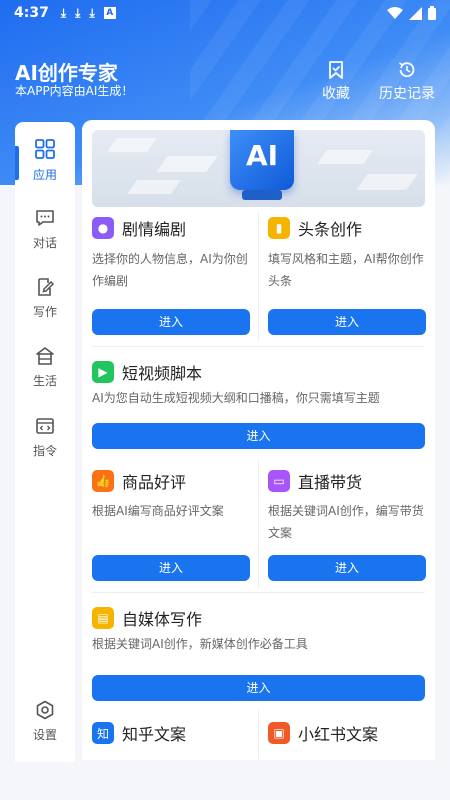 The image size is (450, 800). Describe the element at coordinates (162, 619) in the screenshot. I see `card-title: 自媒体写作` at that location.